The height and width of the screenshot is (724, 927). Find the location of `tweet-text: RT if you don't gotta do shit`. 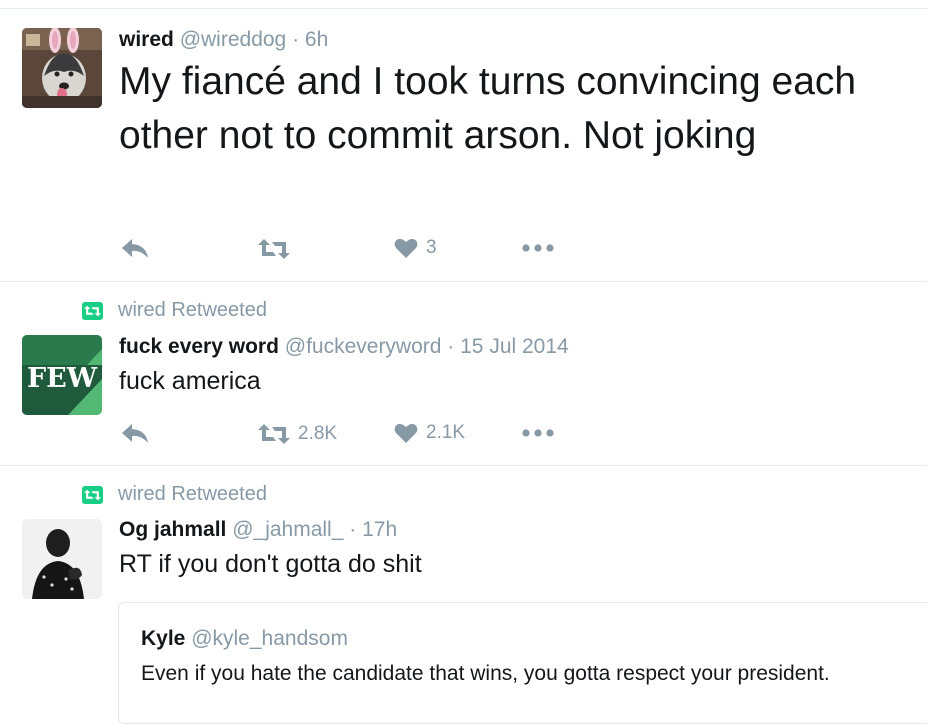

tweet-text: RT if you don't gotta do shit is located at coordinates (270, 564).